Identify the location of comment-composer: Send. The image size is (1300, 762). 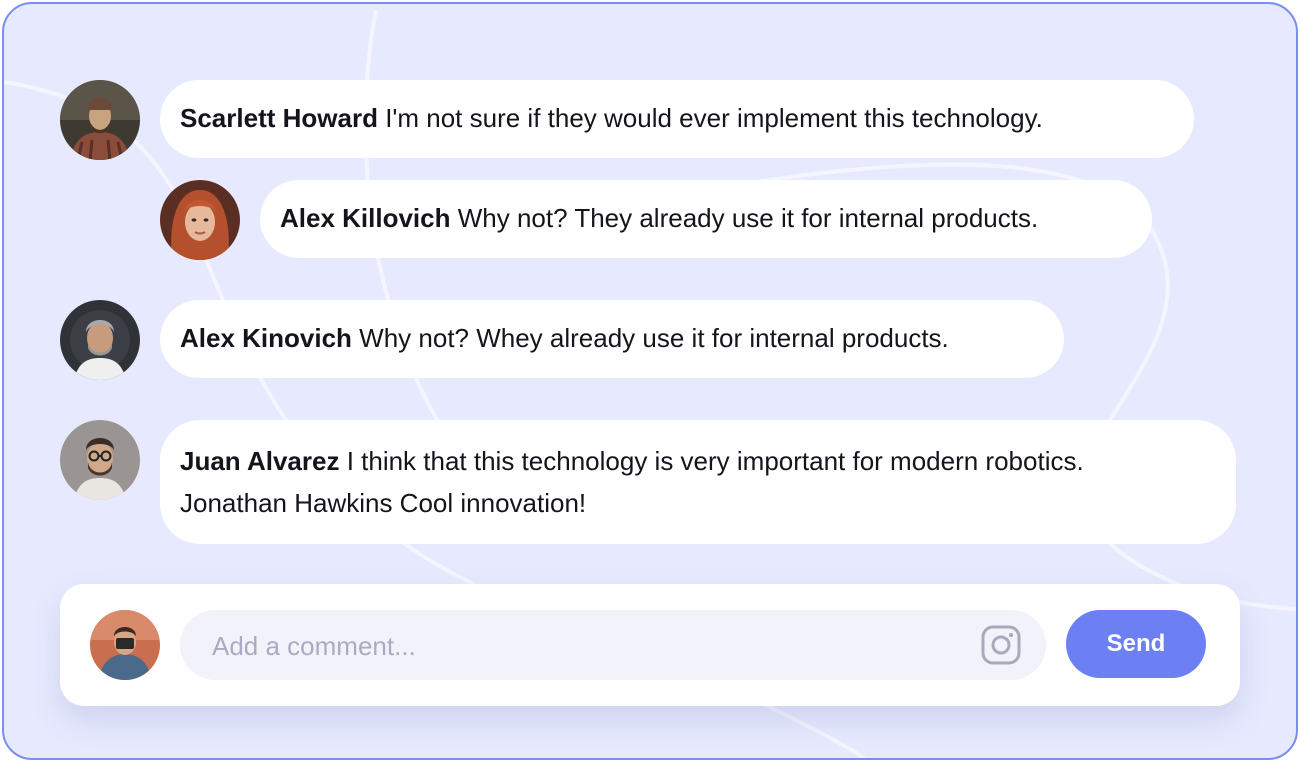
(650, 645).